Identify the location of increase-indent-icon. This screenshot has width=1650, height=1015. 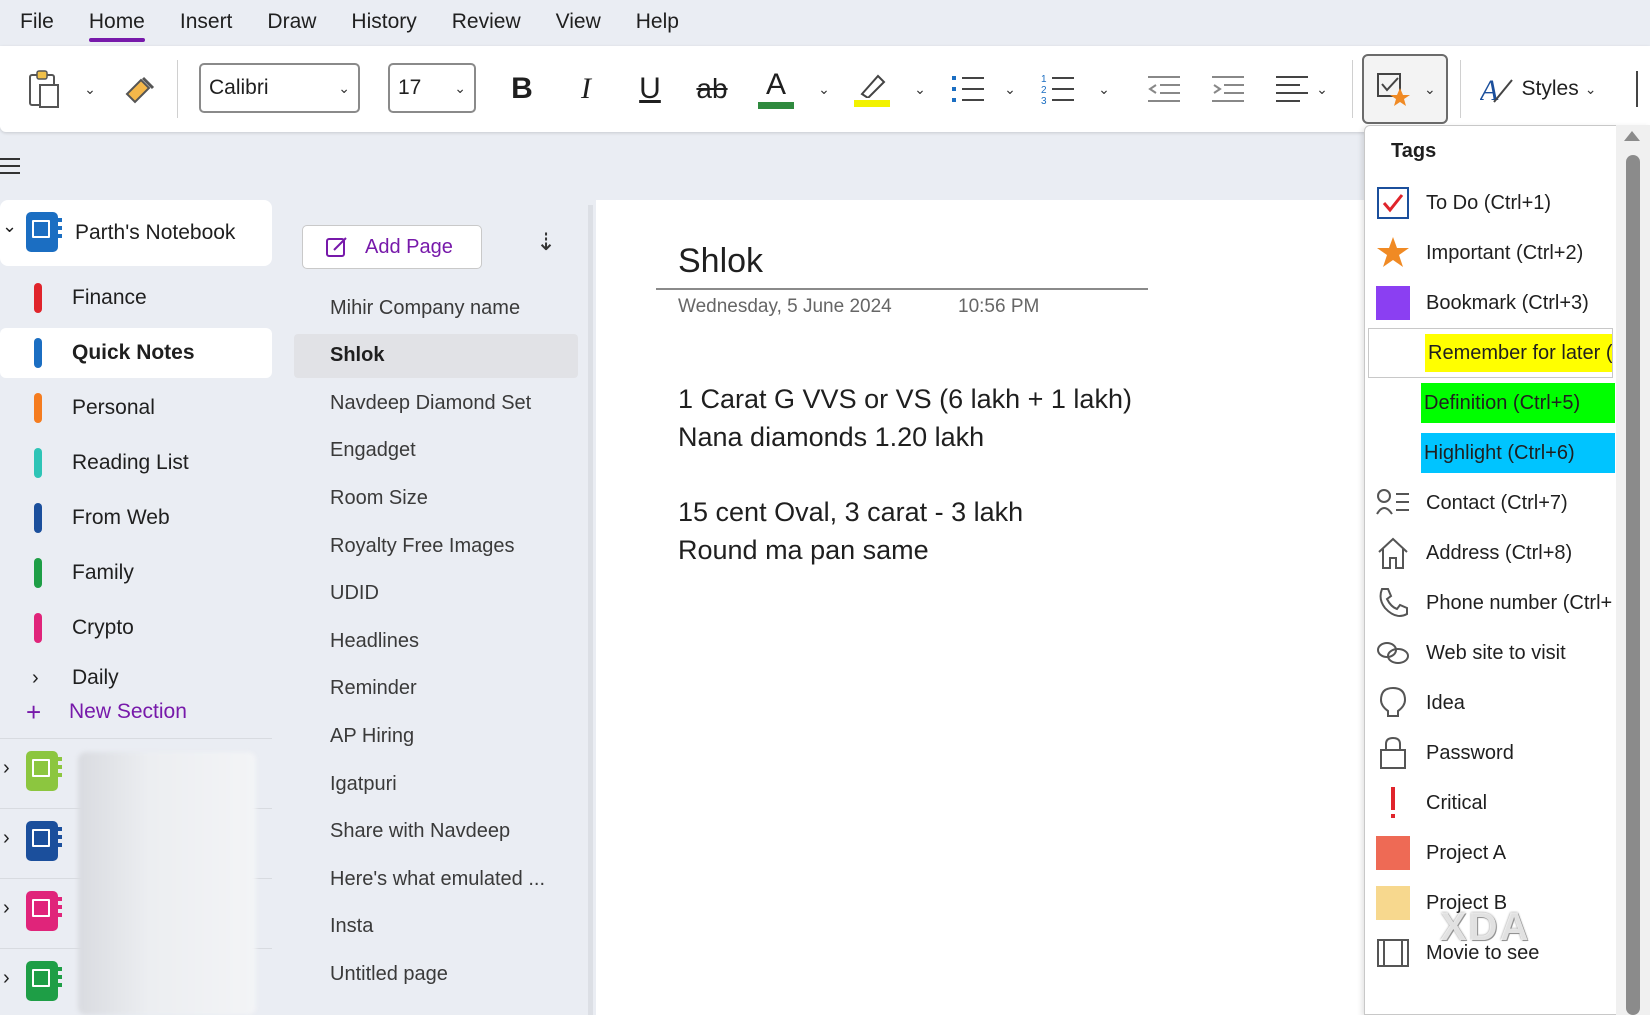
(1228, 89).